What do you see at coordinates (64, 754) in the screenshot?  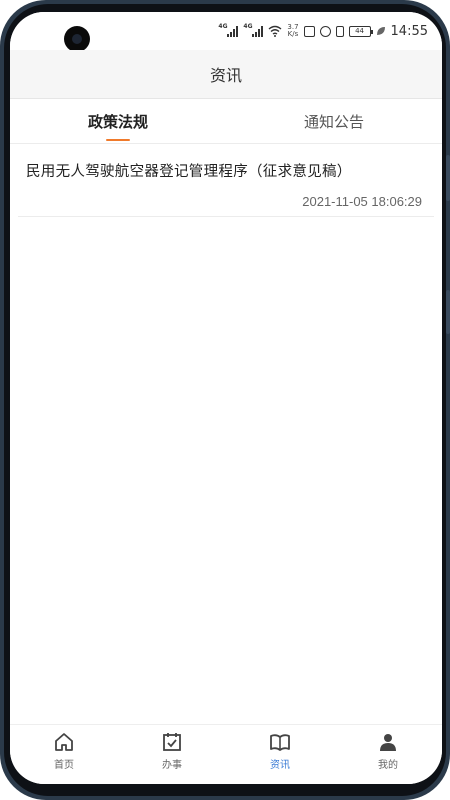 I see `nav-item-home: 首页` at bounding box center [64, 754].